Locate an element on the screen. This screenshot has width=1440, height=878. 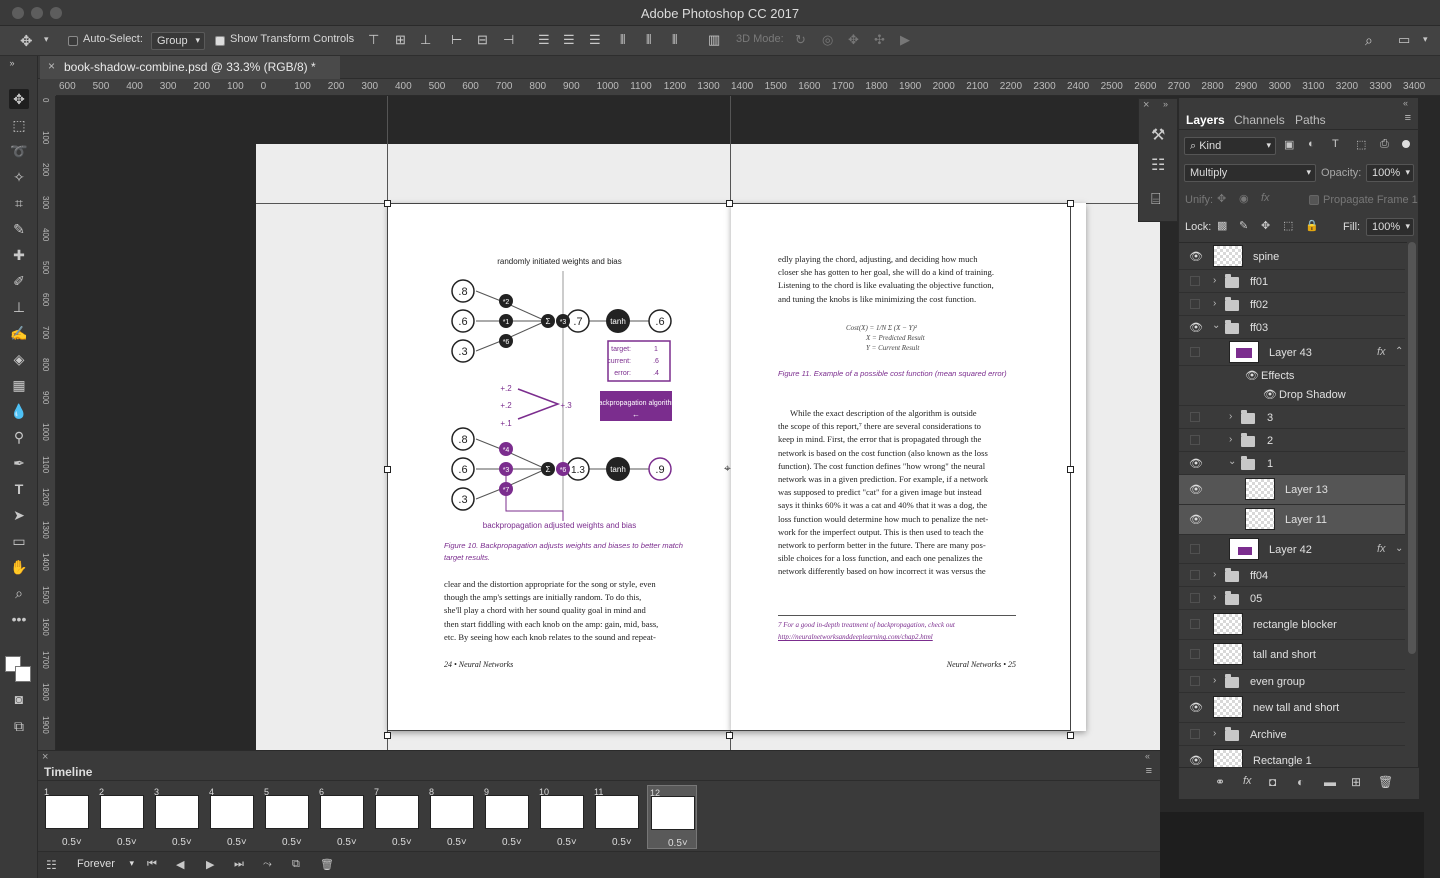
layer-row-even-group: › even group is located at coordinates (1292, 681).